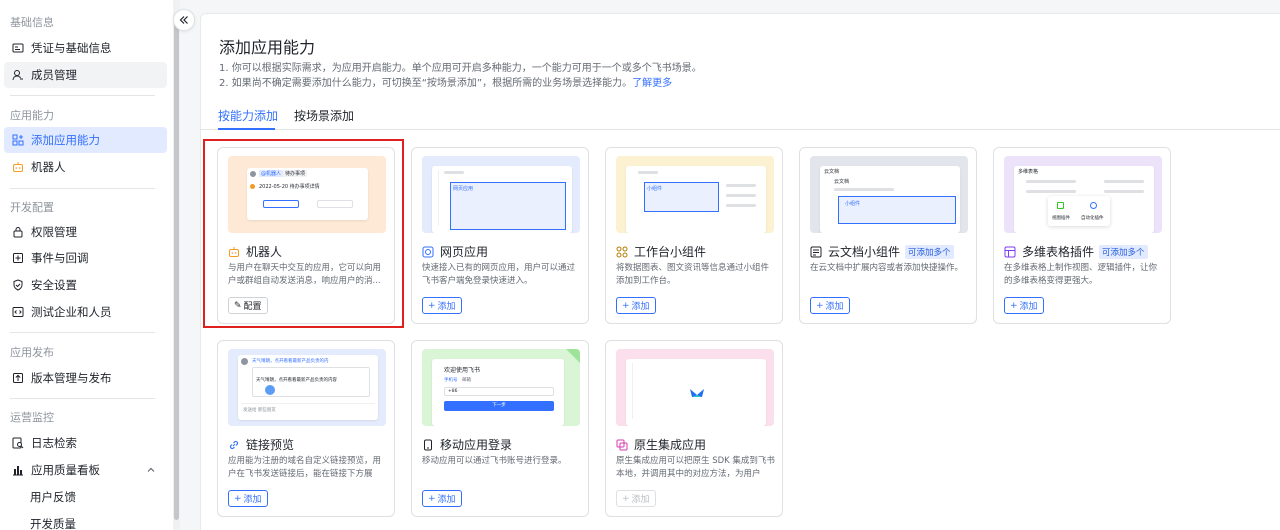 This screenshot has height=530, width=1280. Describe the element at coordinates (18, 378) in the screenshot. I see `upload-icon` at that location.